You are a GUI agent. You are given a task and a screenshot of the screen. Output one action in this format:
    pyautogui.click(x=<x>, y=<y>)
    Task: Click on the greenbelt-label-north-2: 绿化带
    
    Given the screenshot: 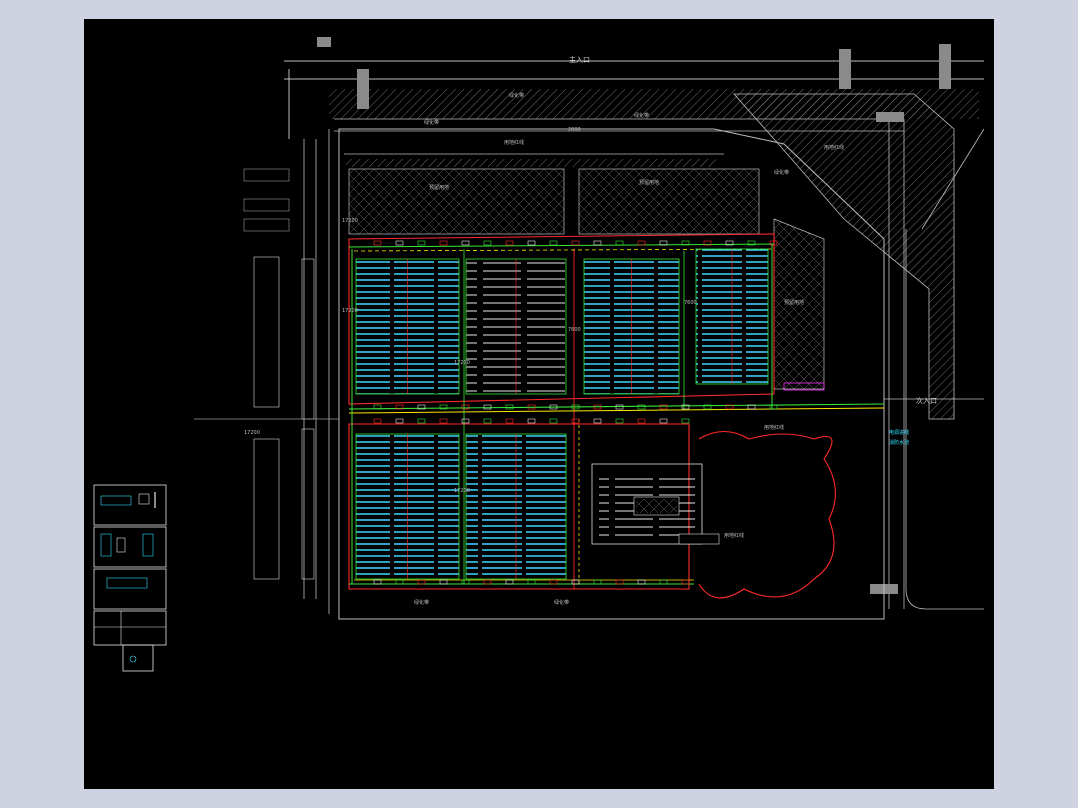 What is the action you would take?
    pyautogui.click(x=431, y=122)
    